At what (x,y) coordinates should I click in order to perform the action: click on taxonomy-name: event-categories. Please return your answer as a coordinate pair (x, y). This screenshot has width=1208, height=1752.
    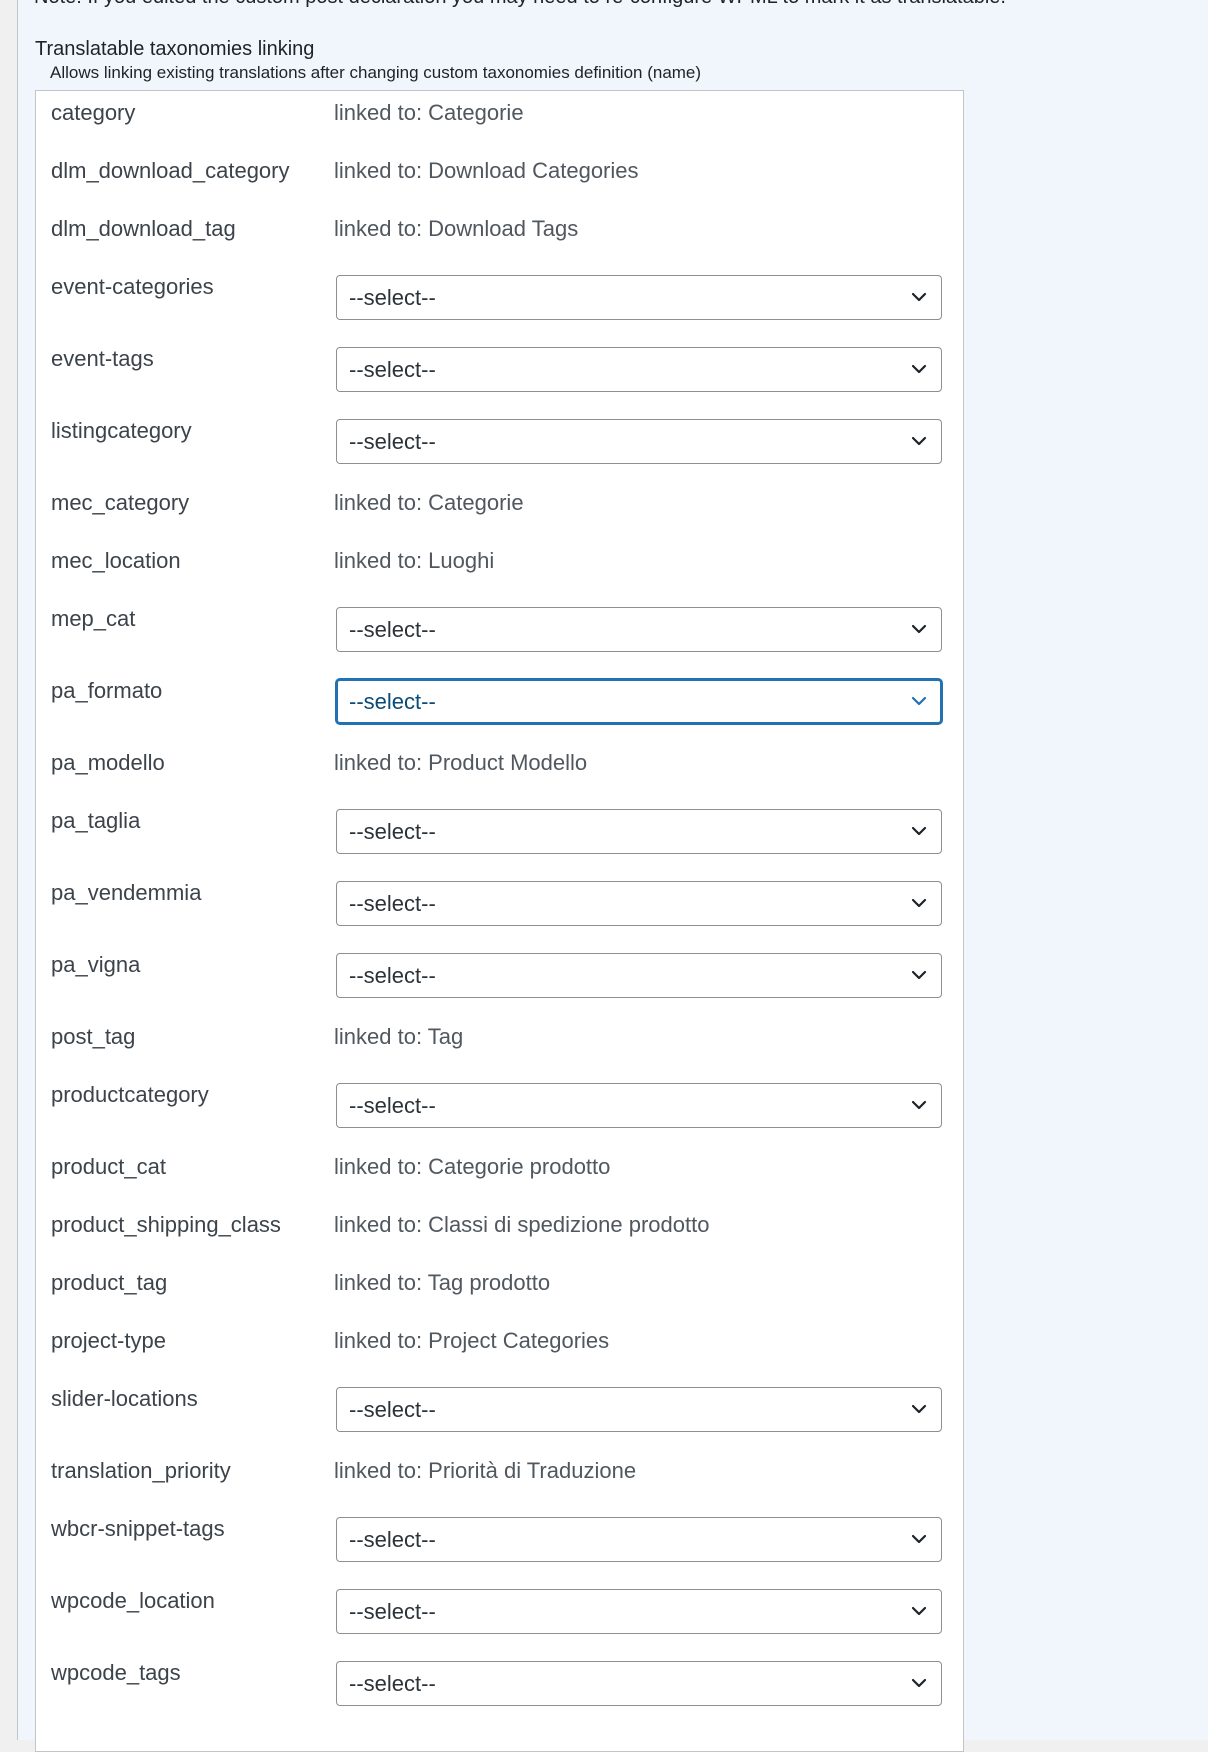
    Looking at the image, I should click on (132, 286).